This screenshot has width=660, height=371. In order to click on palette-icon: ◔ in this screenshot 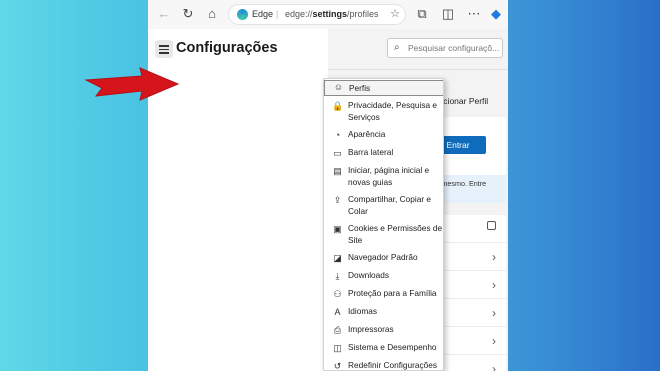, I will do `click(337, 135)`.